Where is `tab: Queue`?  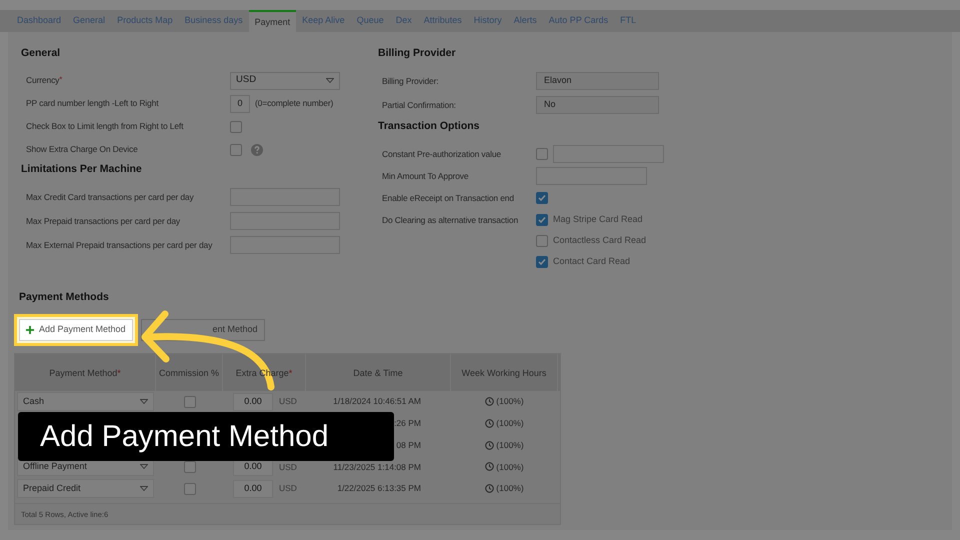
tab: Queue is located at coordinates (370, 21).